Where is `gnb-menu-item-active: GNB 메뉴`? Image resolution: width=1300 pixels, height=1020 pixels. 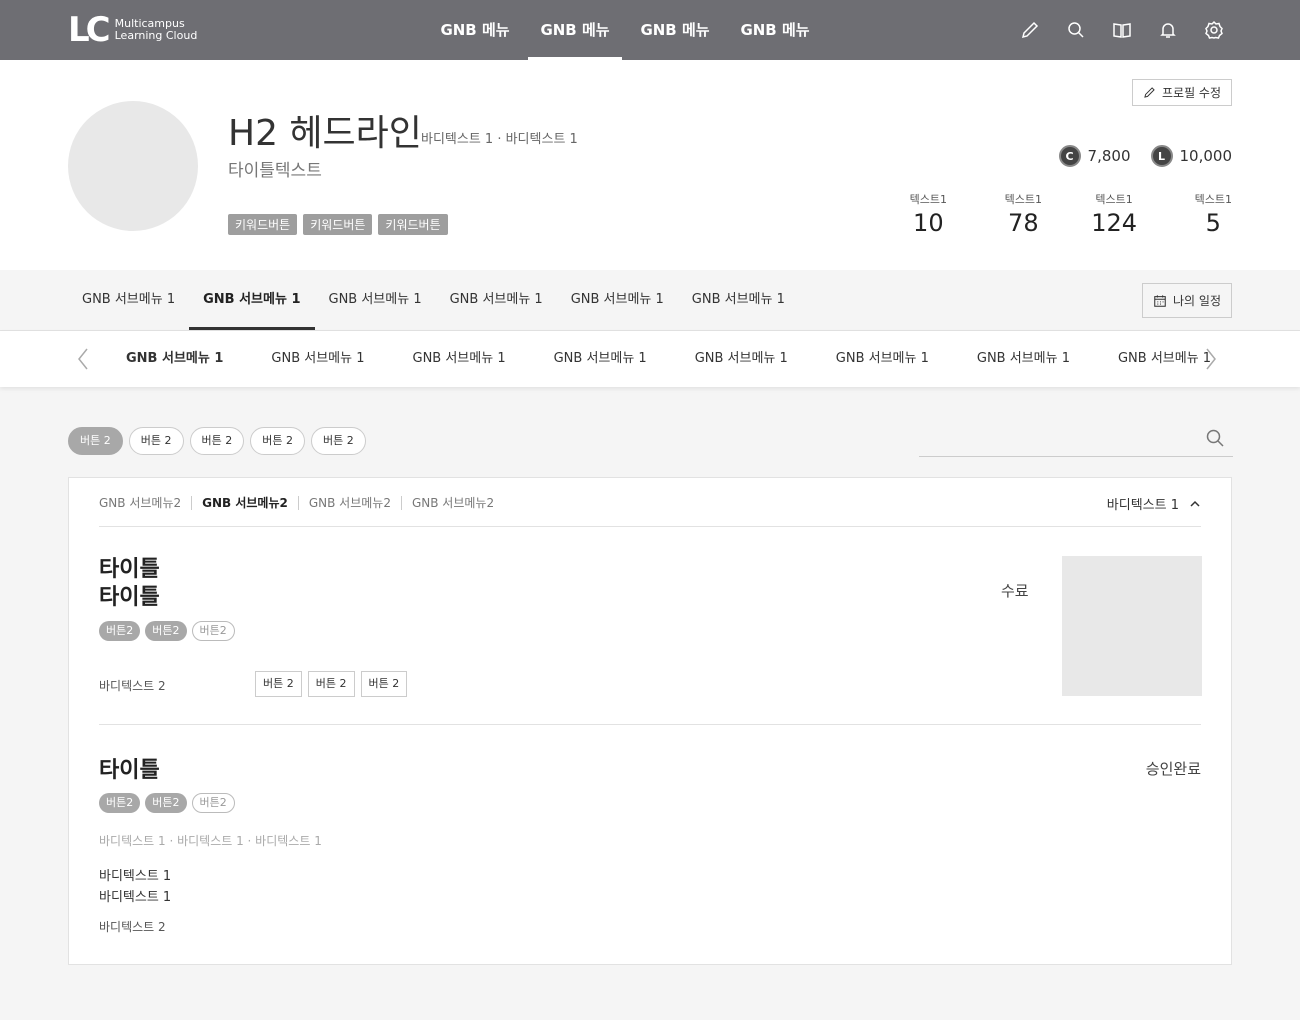
gnb-menu-item-active: GNB 메뉴 is located at coordinates (575, 30).